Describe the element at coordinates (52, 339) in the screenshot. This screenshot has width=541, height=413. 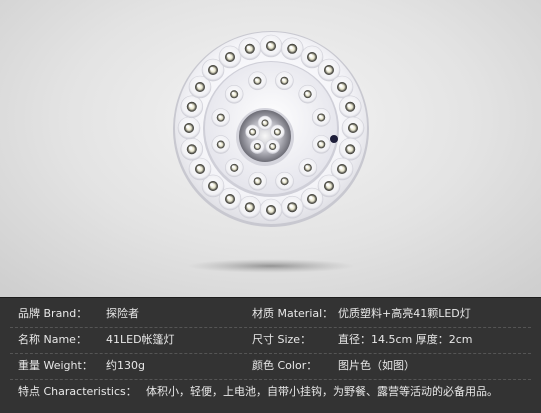
I see `name-label: 名称 Name：` at that location.